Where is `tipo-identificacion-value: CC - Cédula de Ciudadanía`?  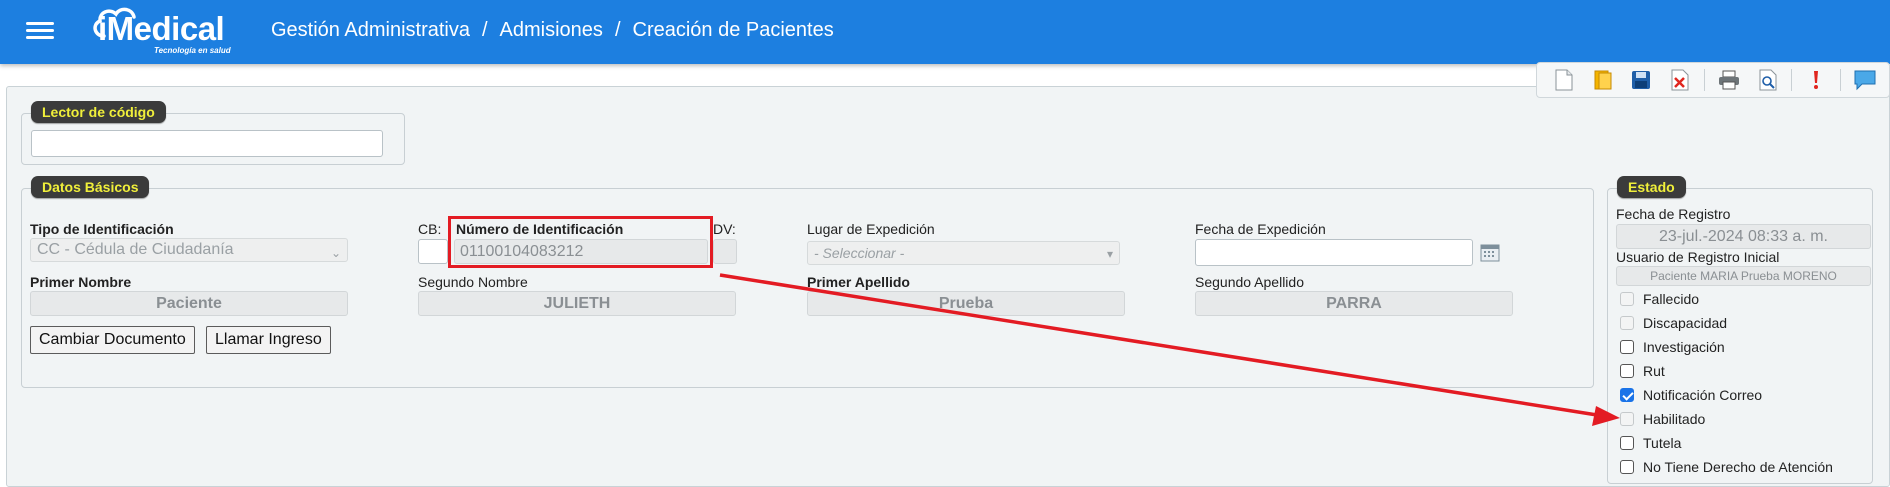
tipo-identificacion-value: CC - Cédula de Ciudadanía is located at coordinates (135, 249).